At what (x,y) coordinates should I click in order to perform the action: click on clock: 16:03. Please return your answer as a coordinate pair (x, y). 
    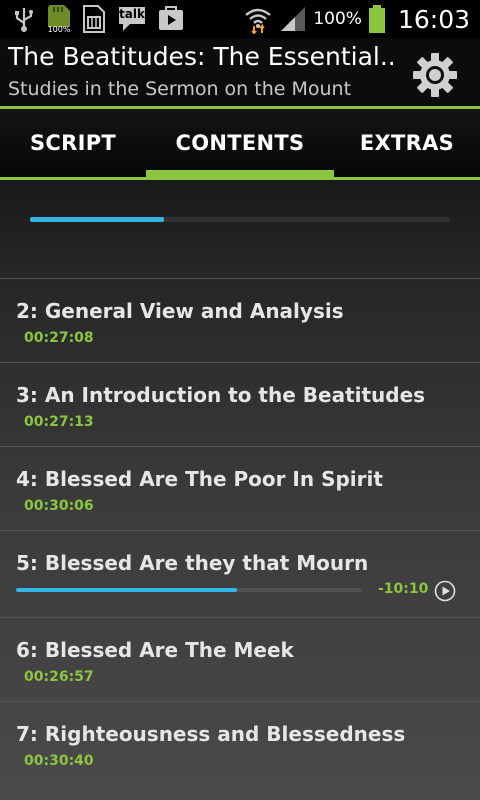
    Looking at the image, I should click on (433, 19).